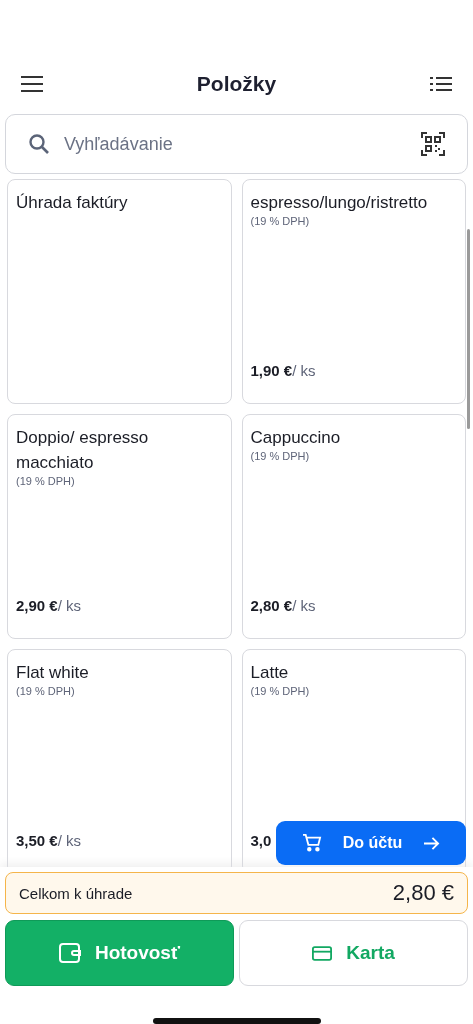 This screenshot has width=473, height=1024. Describe the element at coordinates (83, 450) in the screenshot. I see `product-name: Doppio/ espresso macchiato` at that location.